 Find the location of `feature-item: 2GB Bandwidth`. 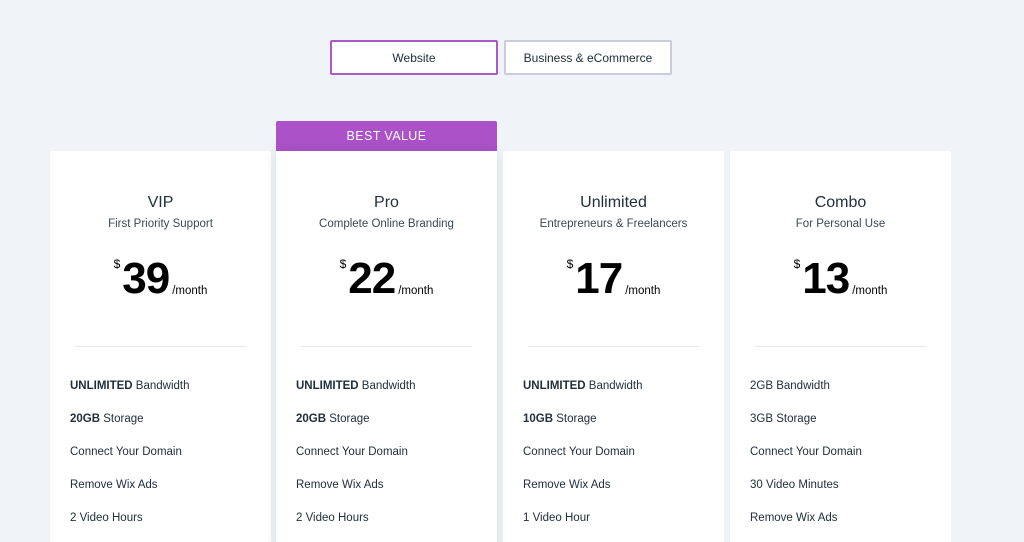

feature-item: 2GB Bandwidth is located at coordinates (845, 395).